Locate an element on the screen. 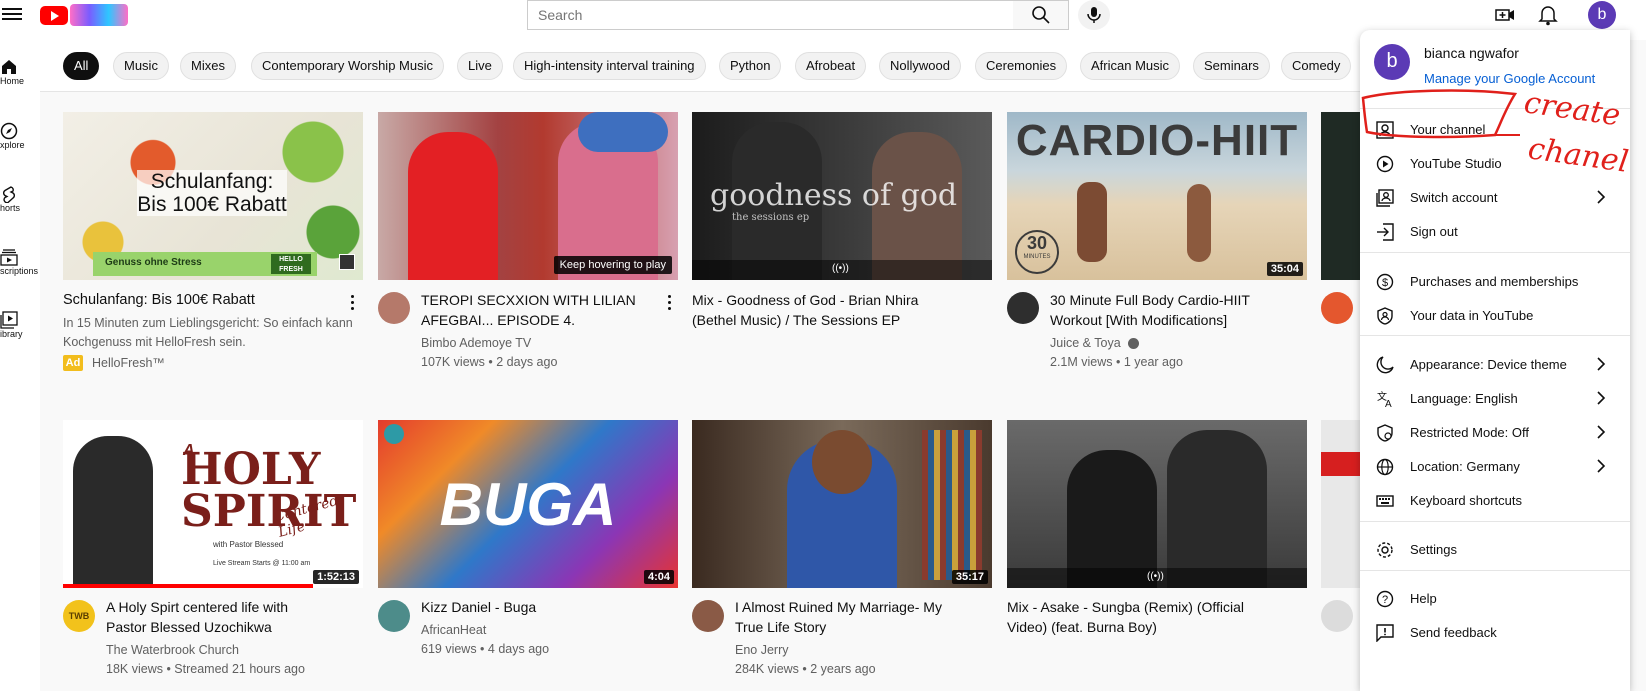 The image size is (1646, 691). video-thumbnail: goodness of god the sessions ep ((•)) is located at coordinates (842, 196).